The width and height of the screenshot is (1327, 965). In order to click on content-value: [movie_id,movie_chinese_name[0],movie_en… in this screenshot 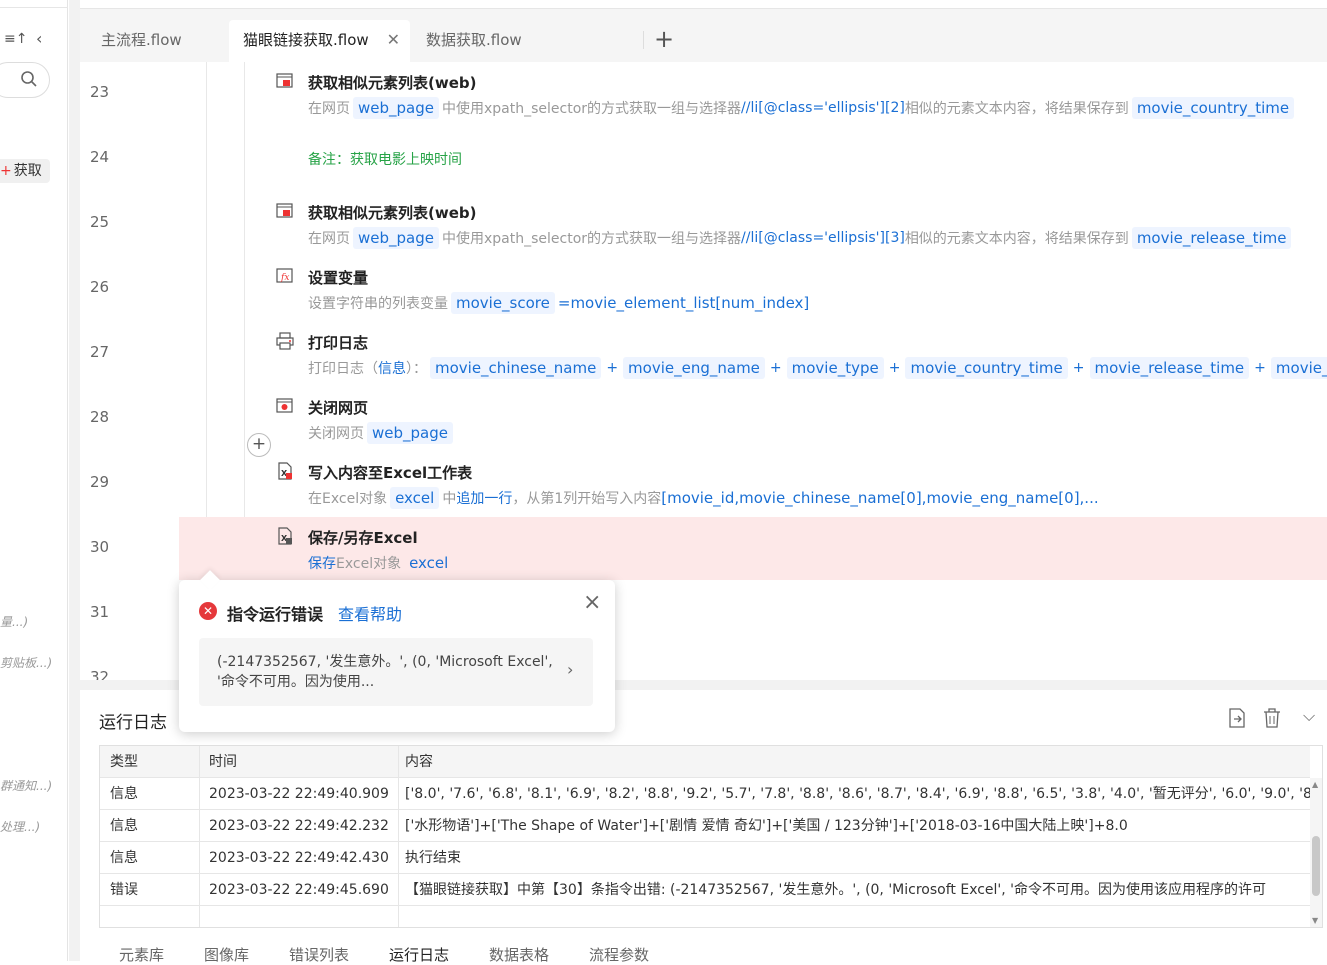, I will do `click(879, 498)`.